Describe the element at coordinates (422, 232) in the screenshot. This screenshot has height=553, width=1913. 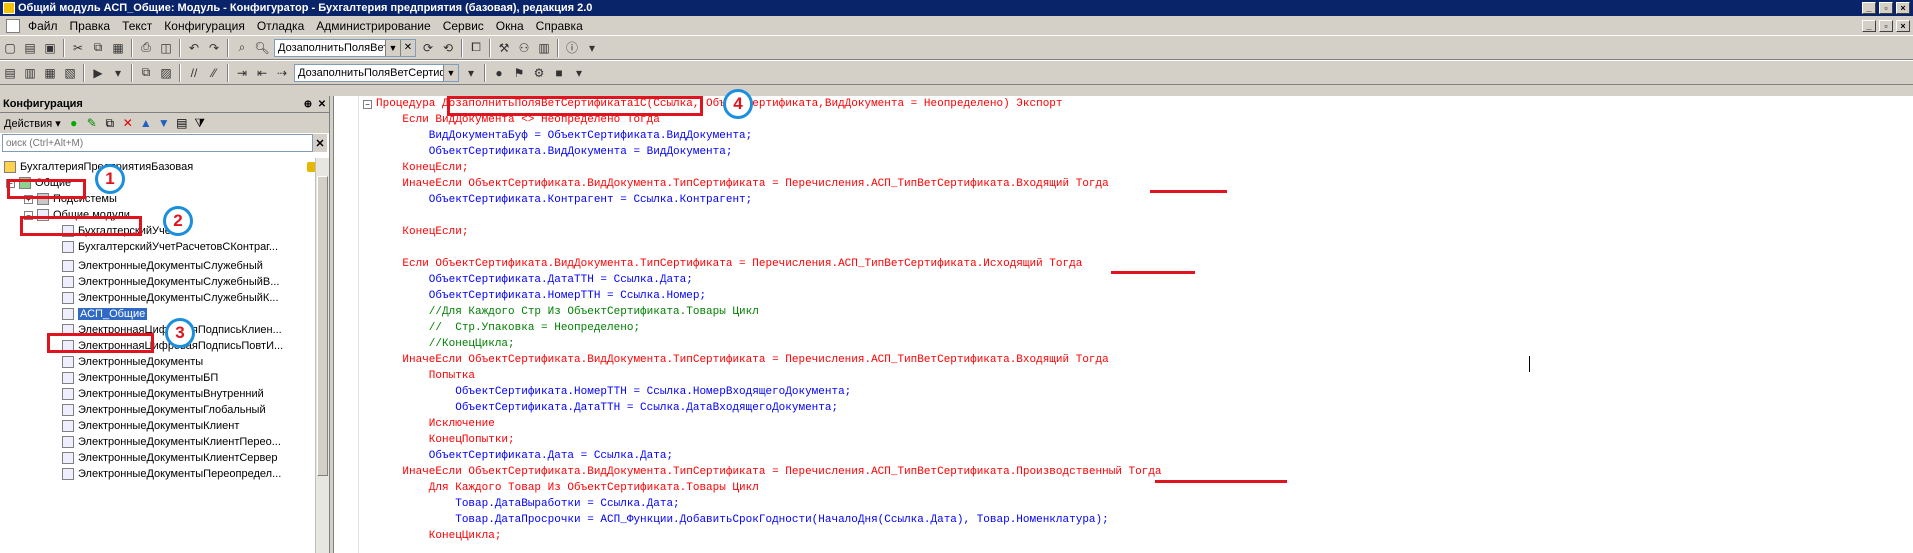
I see `code-line: КонецЕсли;` at that location.